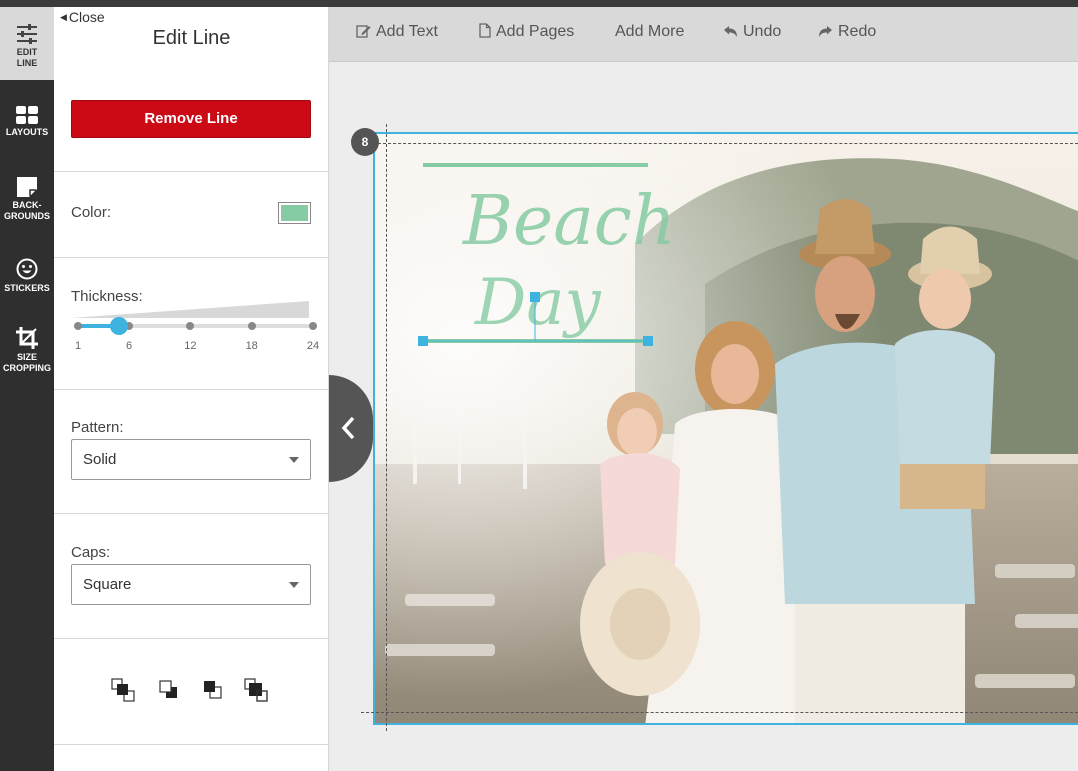 This screenshot has width=1078, height=771. What do you see at coordinates (170, 691) in the screenshot?
I see `bring-forward-icon` at bounding box center [170, 691].